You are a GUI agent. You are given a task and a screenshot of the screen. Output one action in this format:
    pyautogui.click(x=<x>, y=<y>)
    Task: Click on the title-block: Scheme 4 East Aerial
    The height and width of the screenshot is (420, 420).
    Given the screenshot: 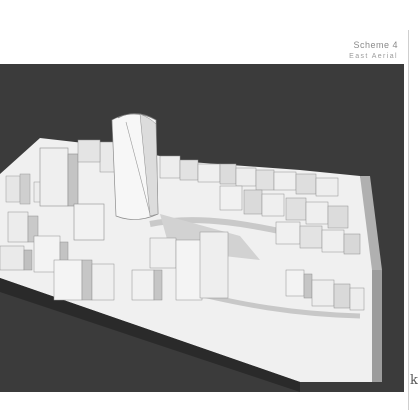 What is the action you would take?
    pyautogui.click(x=373, y=50)
    